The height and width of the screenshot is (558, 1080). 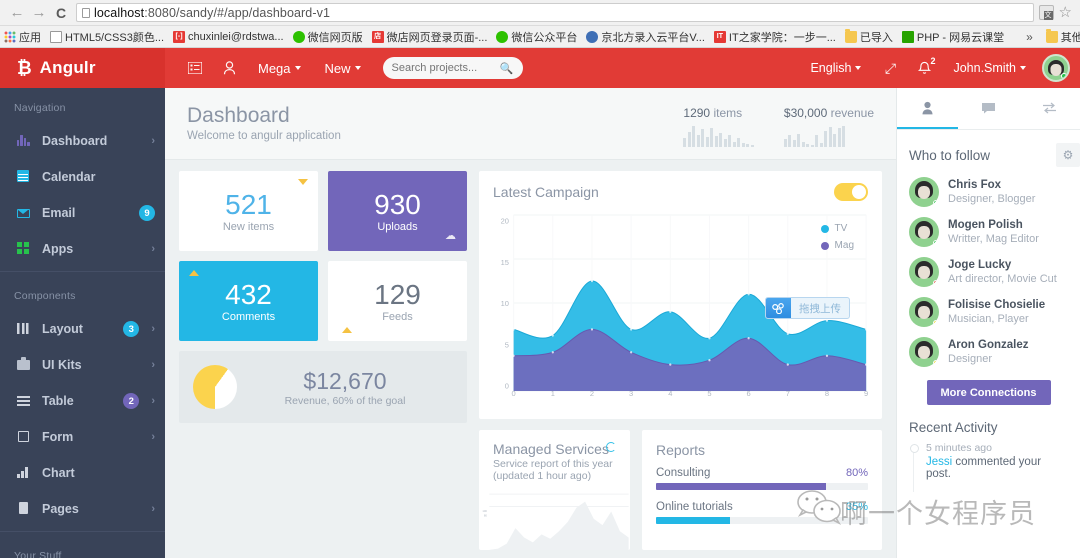 What do you see at coordinates (82, 141) in the screenshot?
I see `sidebar-item-dashboard: Dashboard ›` at bounding box center [82, 141].